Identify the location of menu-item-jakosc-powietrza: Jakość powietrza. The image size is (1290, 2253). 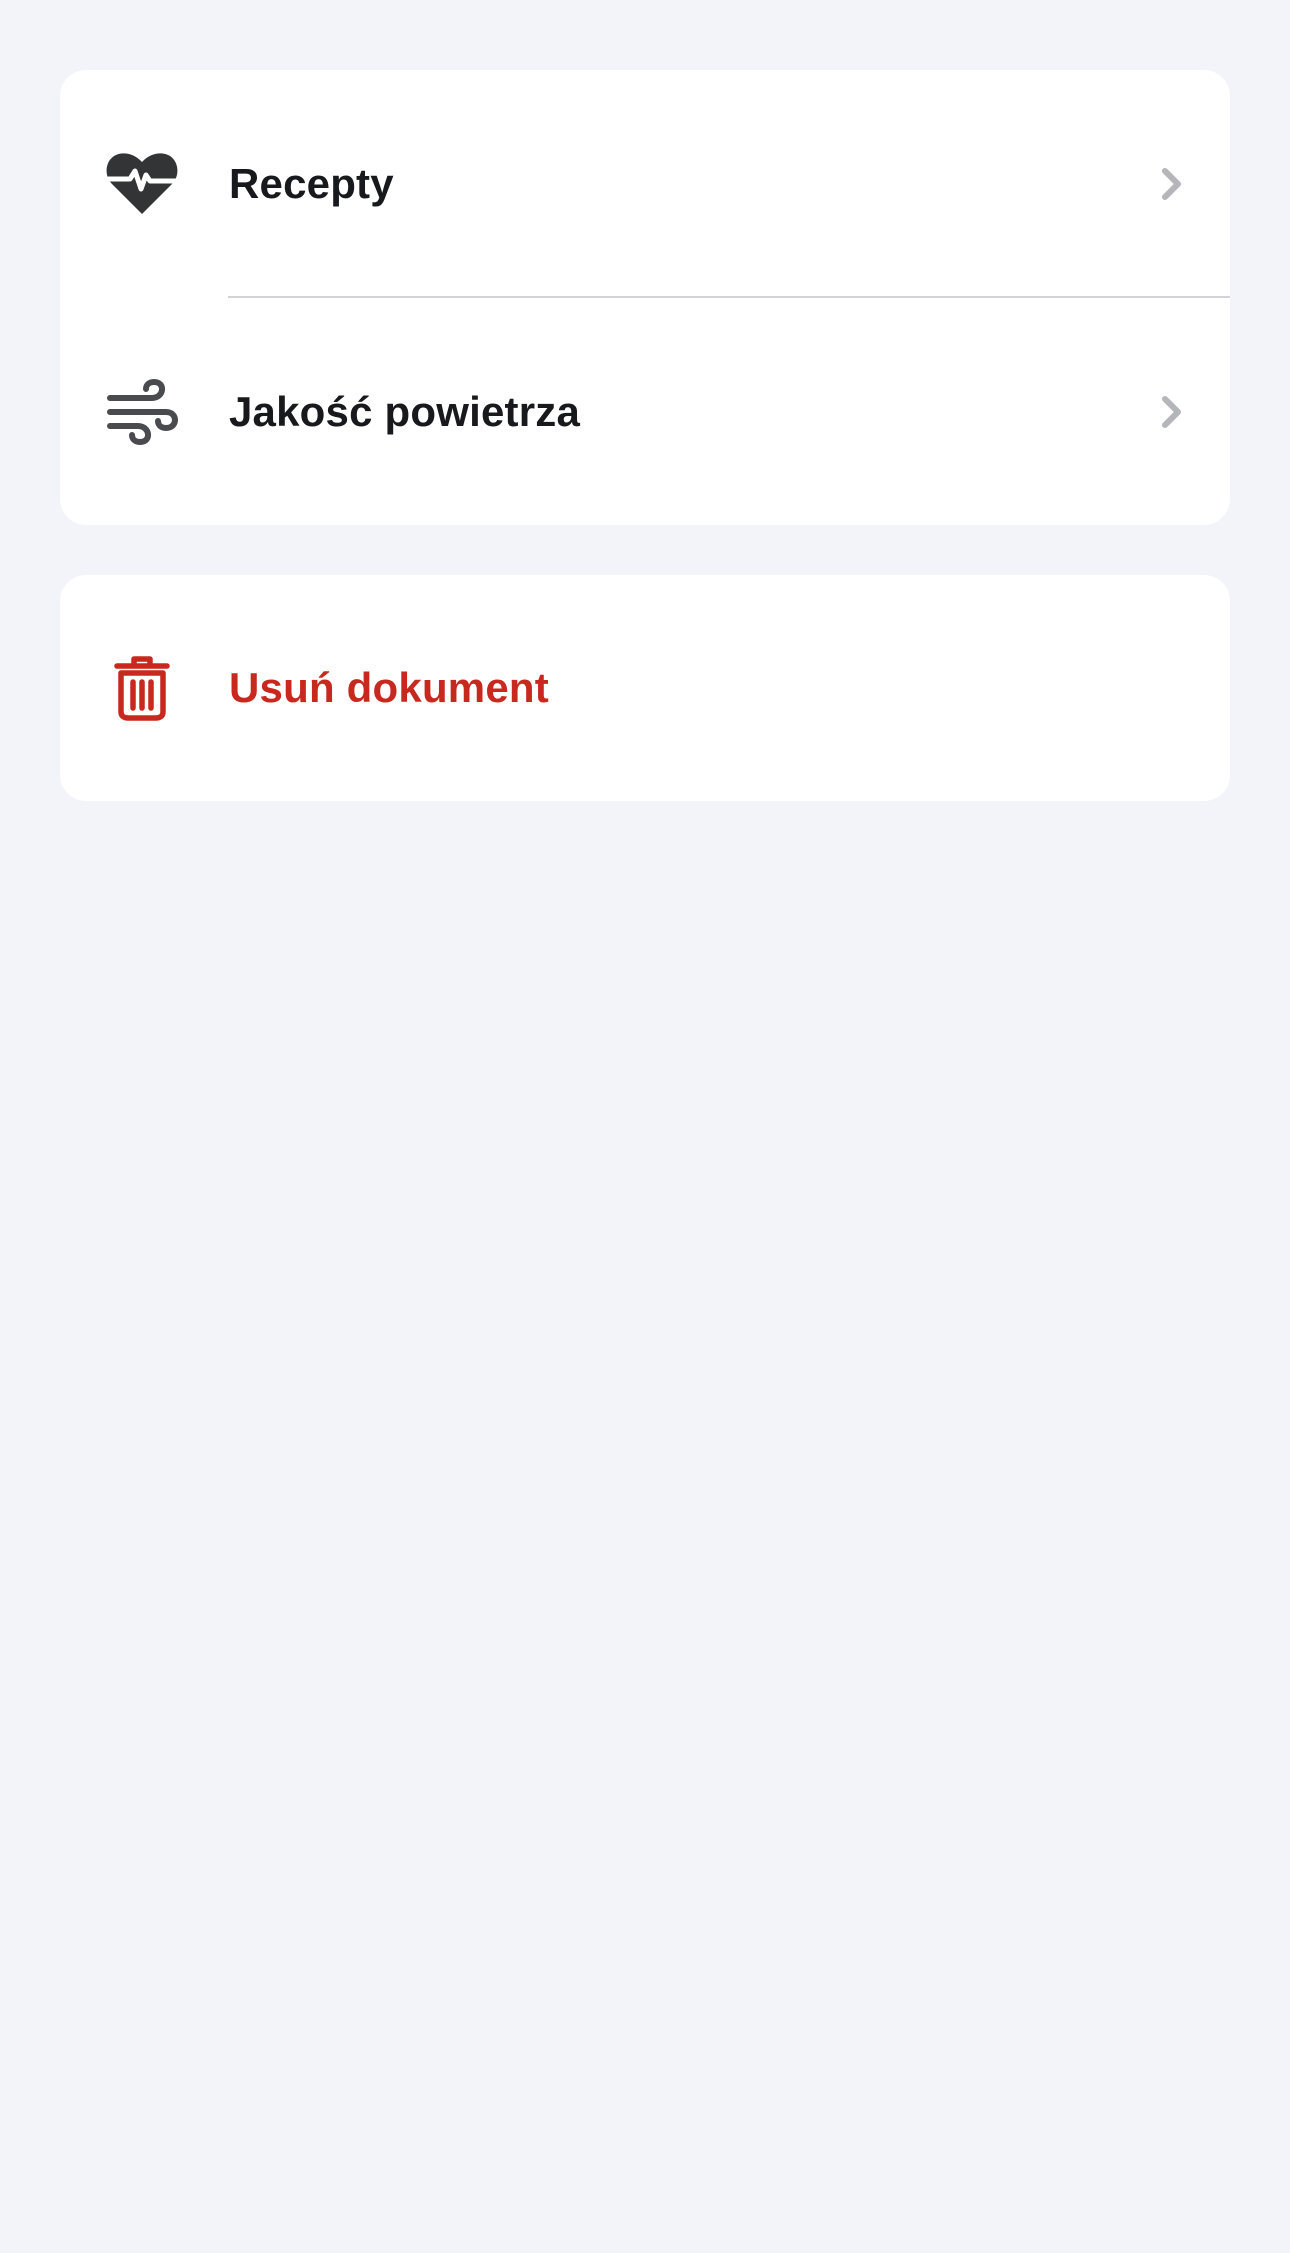
(645, 411).